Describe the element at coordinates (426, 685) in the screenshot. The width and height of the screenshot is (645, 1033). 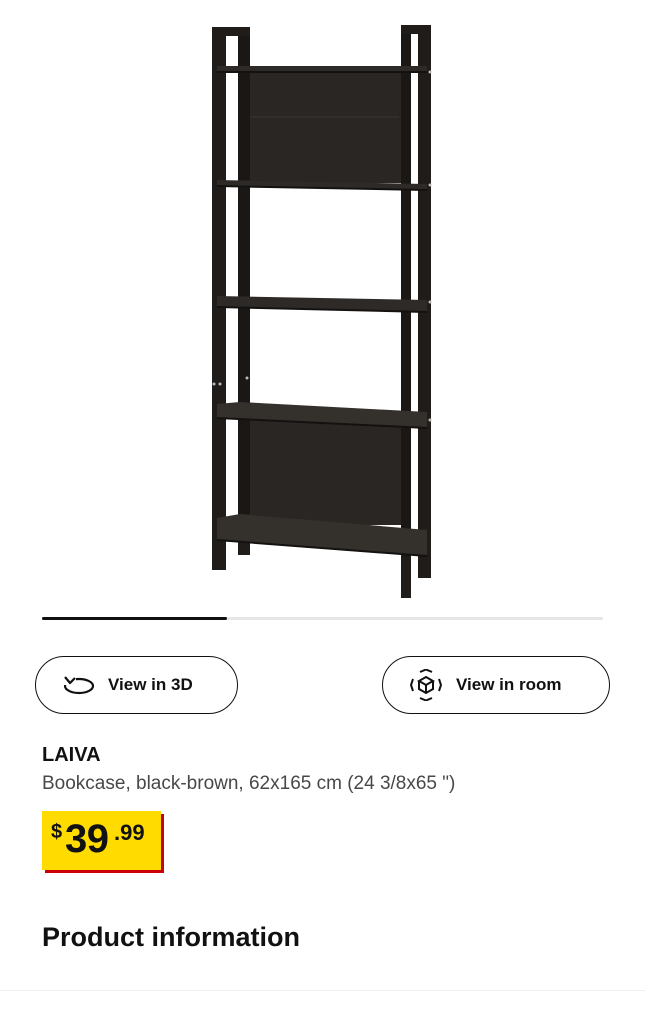
I see `ar-cube-icon` at that location.